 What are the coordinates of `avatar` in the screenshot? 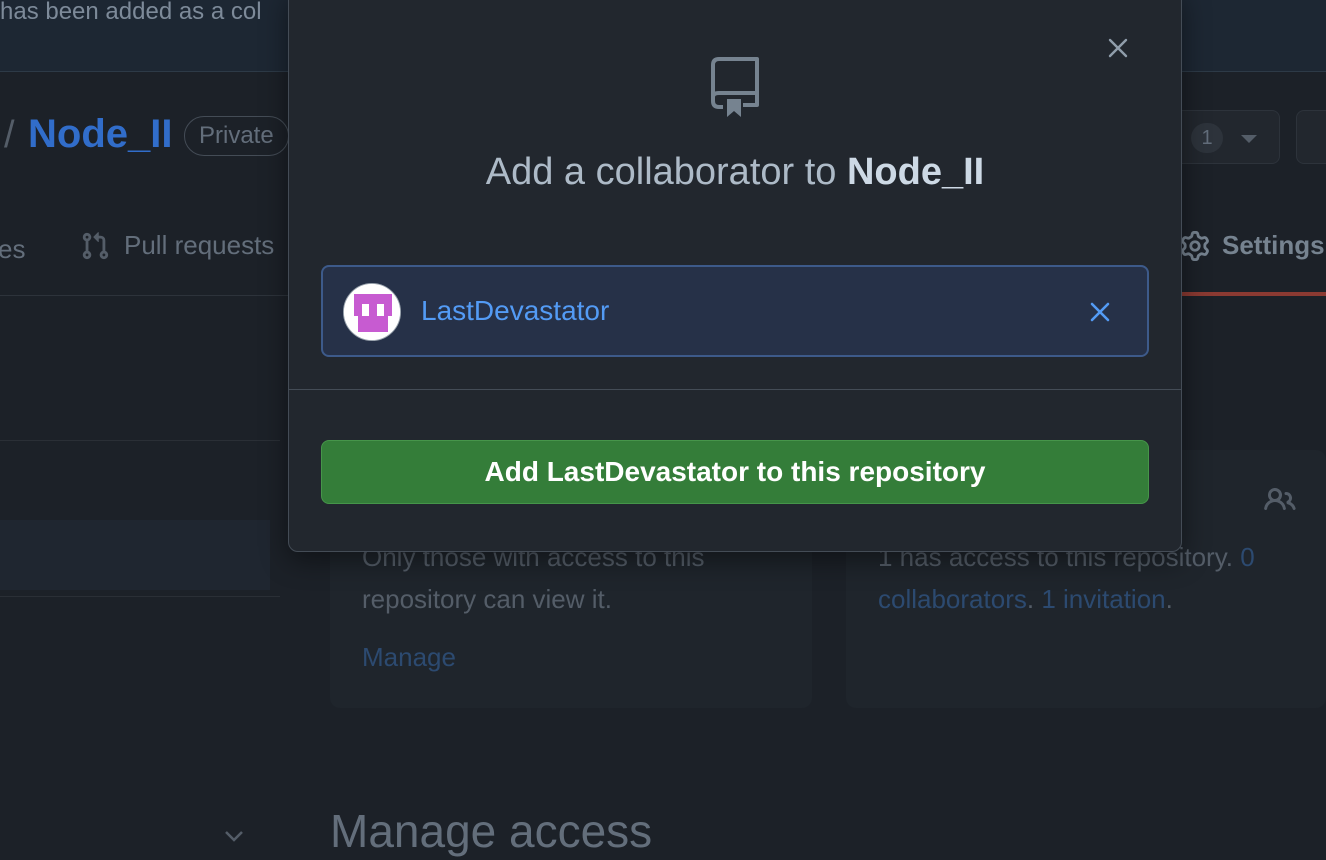 It's located at (372, 312).